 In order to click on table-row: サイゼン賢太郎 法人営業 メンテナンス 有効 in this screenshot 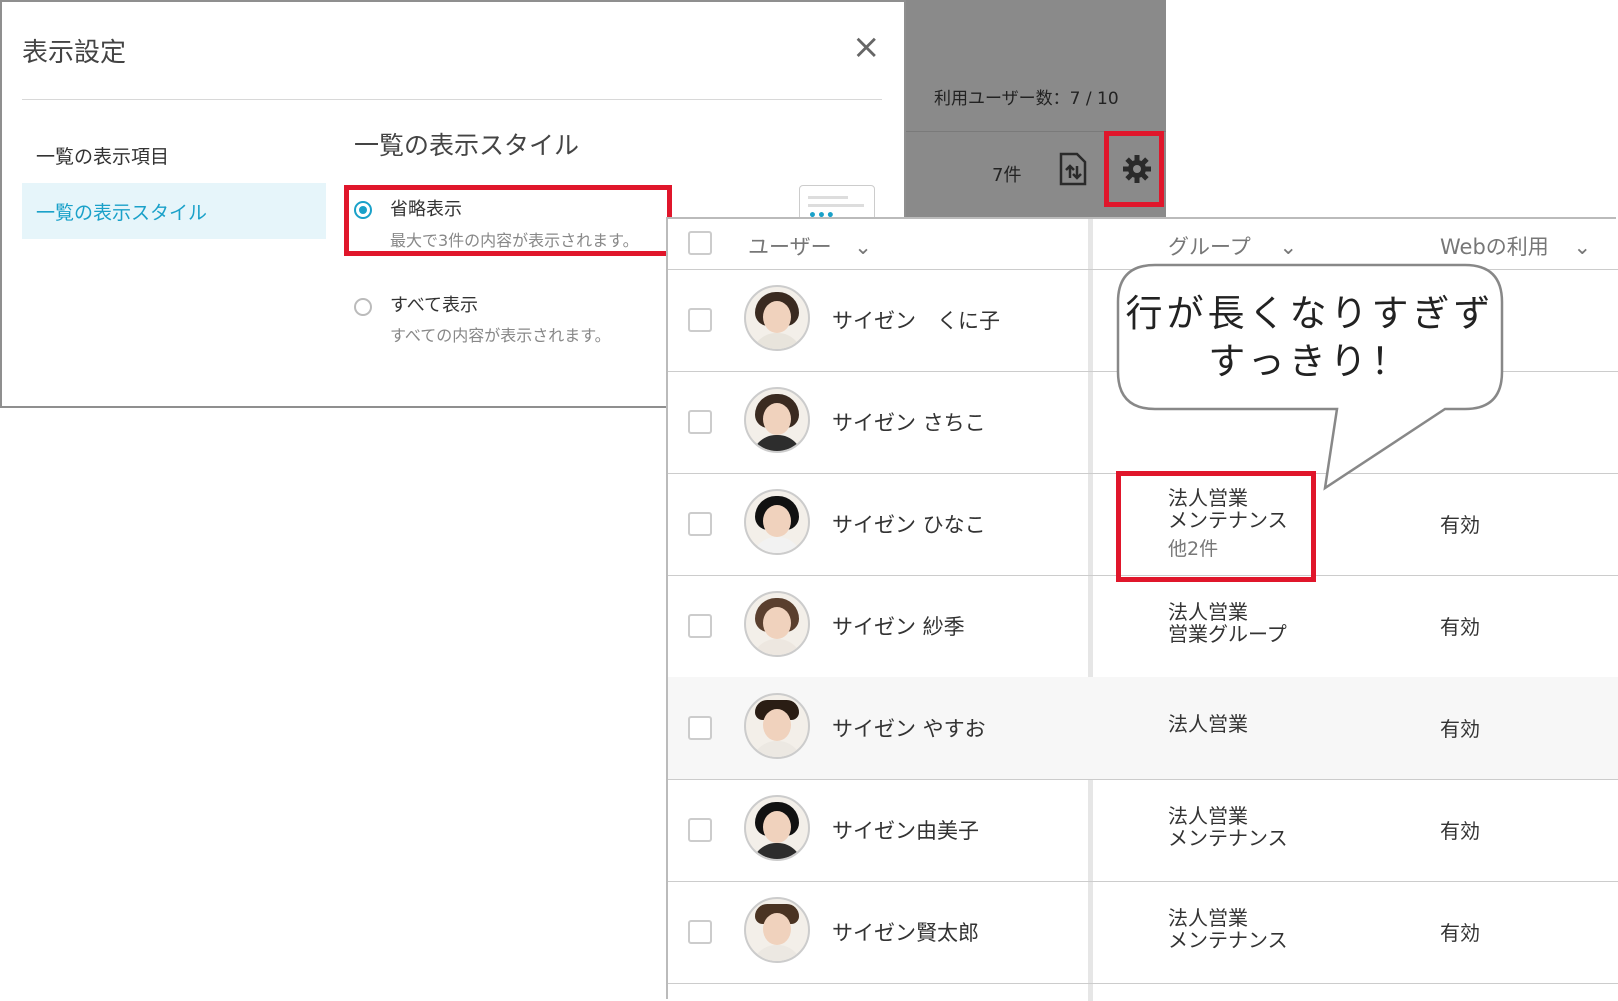, I will do `click(1143, 932)`.